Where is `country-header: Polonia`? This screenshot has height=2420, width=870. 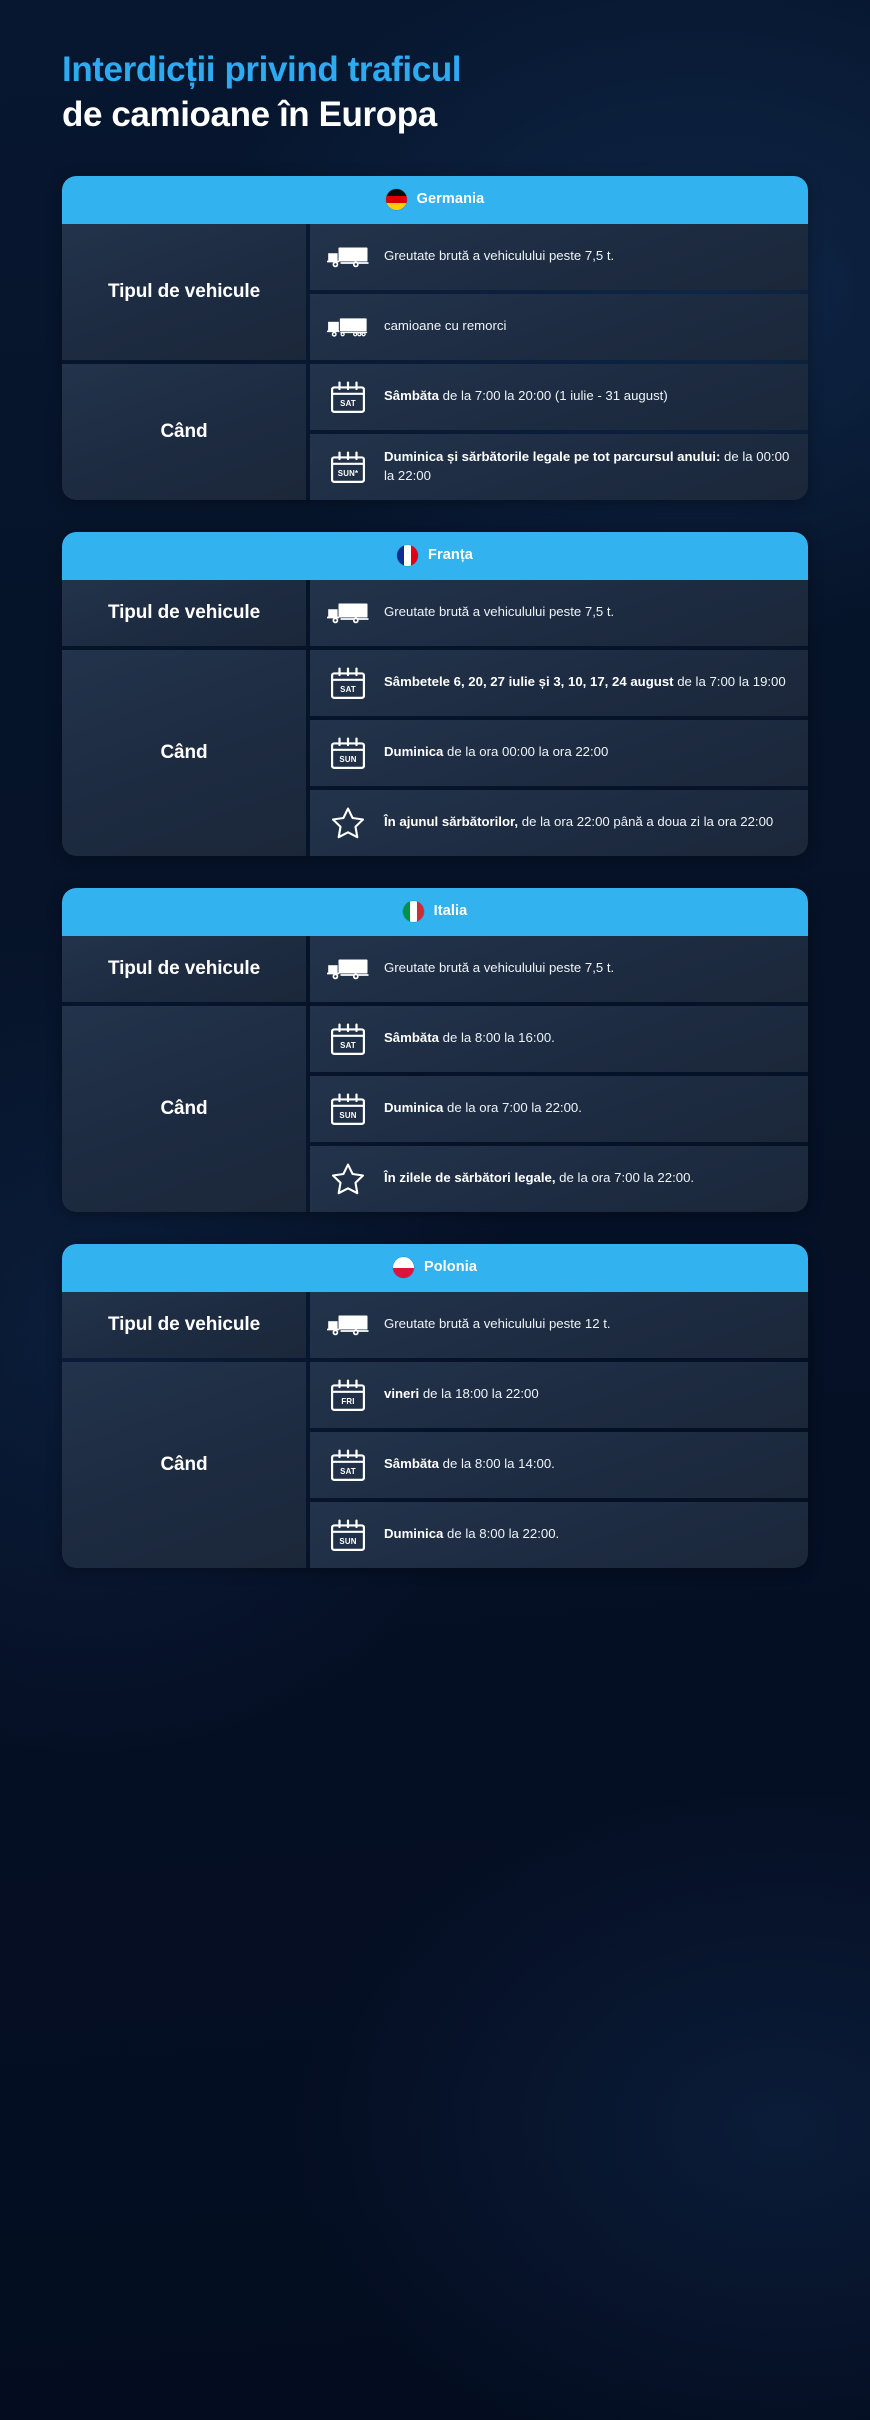 country-header: Polonia is located at coordinates (435, 1267).